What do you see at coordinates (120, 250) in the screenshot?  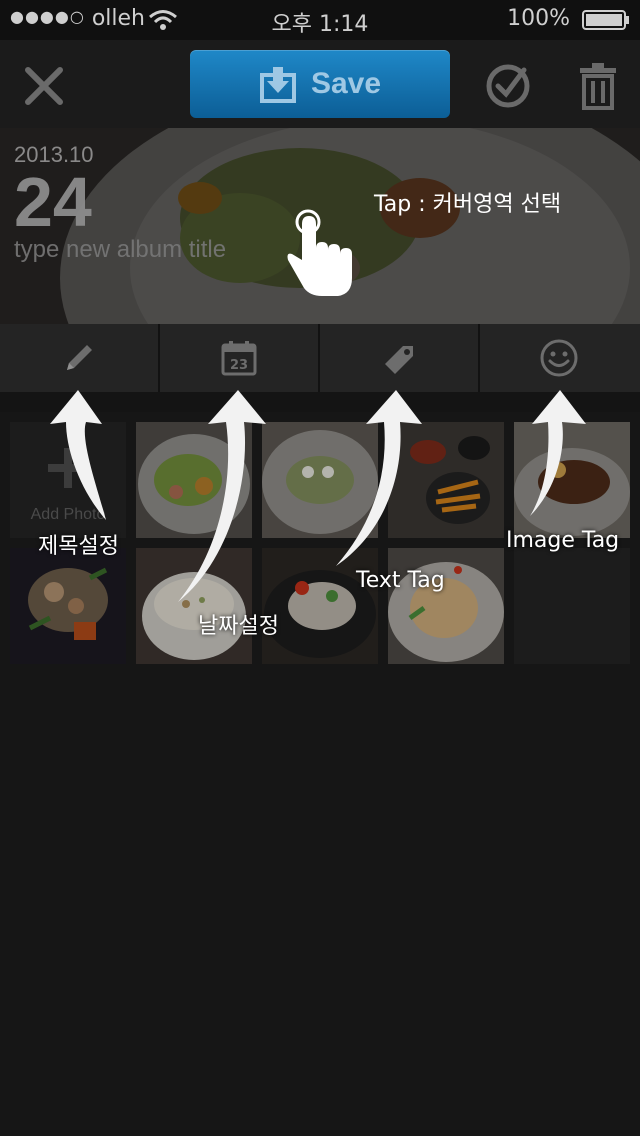 I see `album-title-placeholder: type new album title` at bounding box center [120, 250].